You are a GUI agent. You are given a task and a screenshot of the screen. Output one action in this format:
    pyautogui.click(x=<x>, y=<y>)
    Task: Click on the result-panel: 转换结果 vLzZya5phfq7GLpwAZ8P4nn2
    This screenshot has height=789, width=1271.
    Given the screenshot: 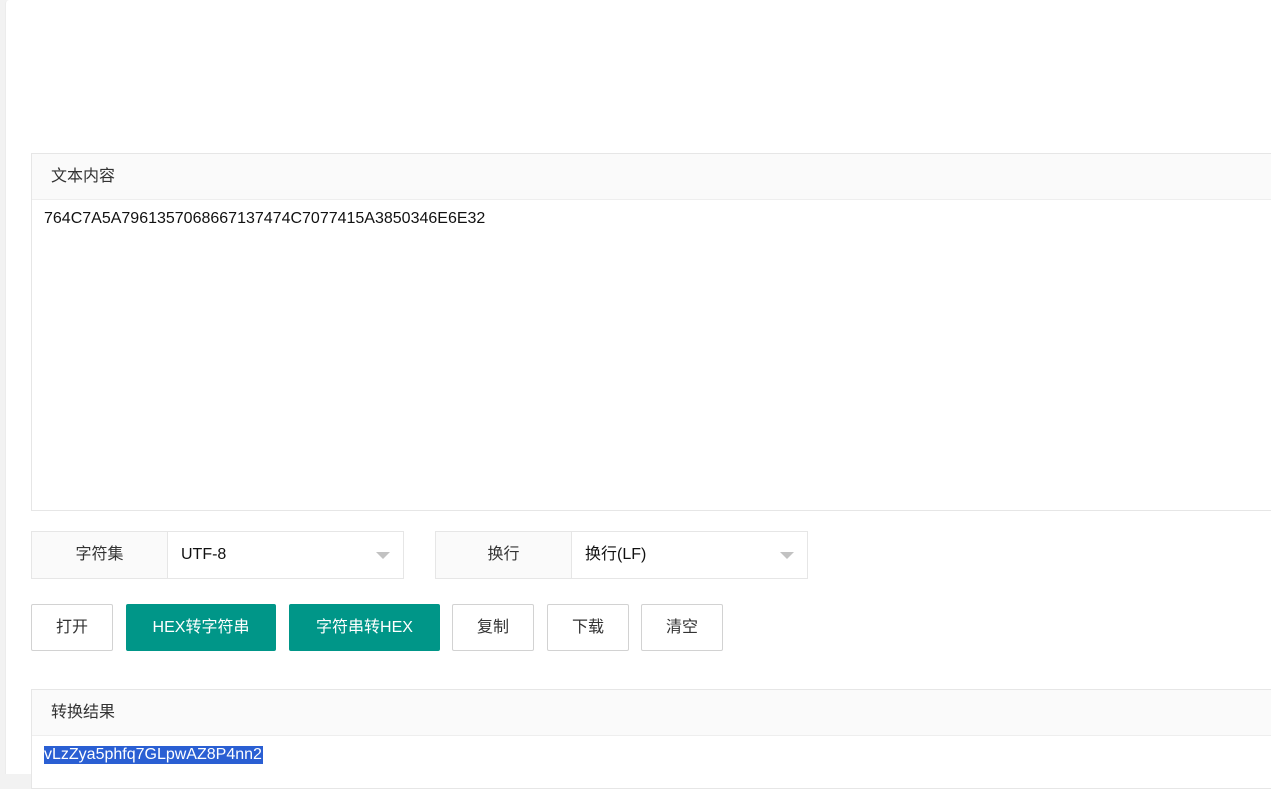 What is the action you would take?
    pyautogui.click(x=651, y=739)
    